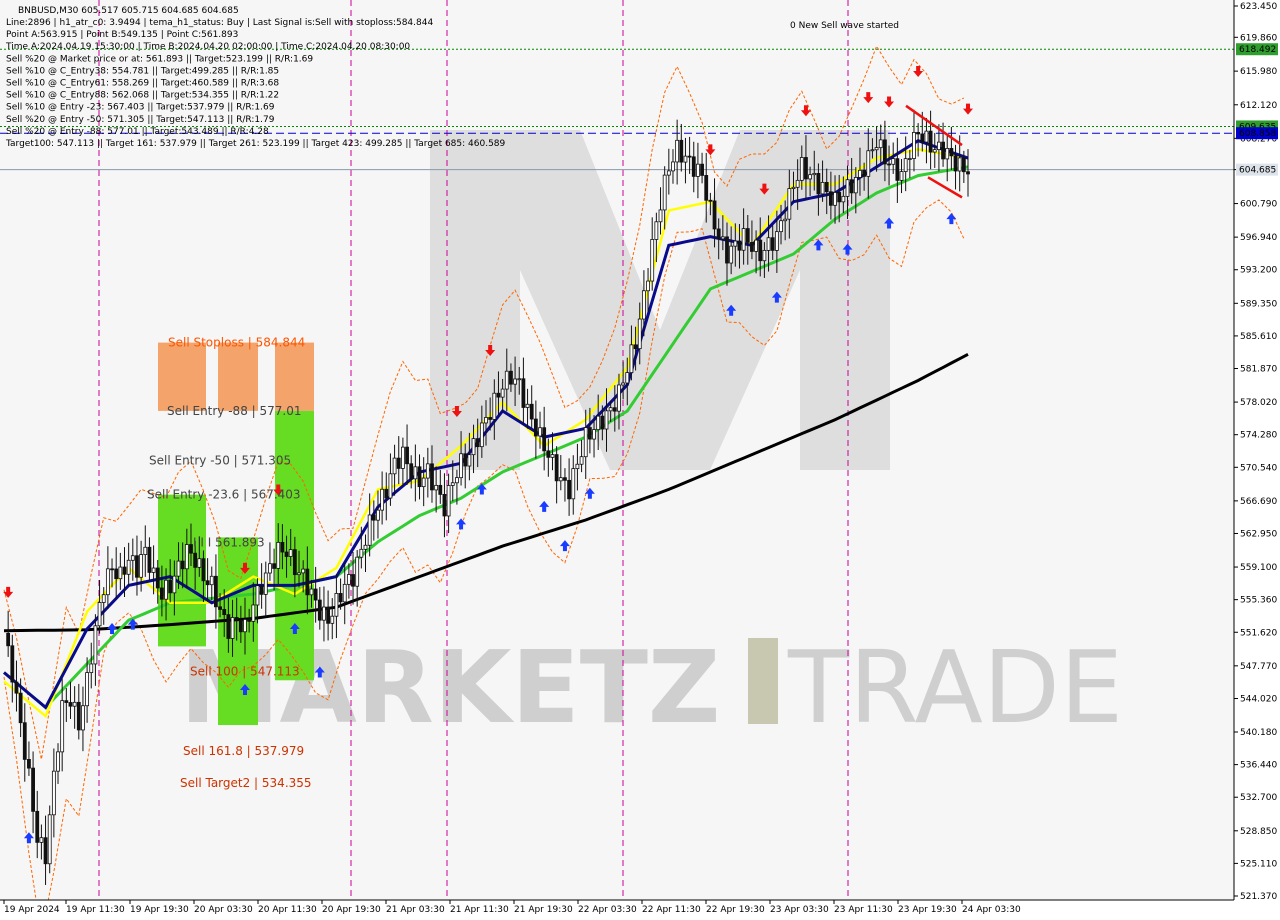 The image size is (1280, 920). What do you see at coordinates (246, 783) in the screenshot?
I see `zone-label-sell-target2: Sell Target2 | 534.355` at bounding box center [246, 783].